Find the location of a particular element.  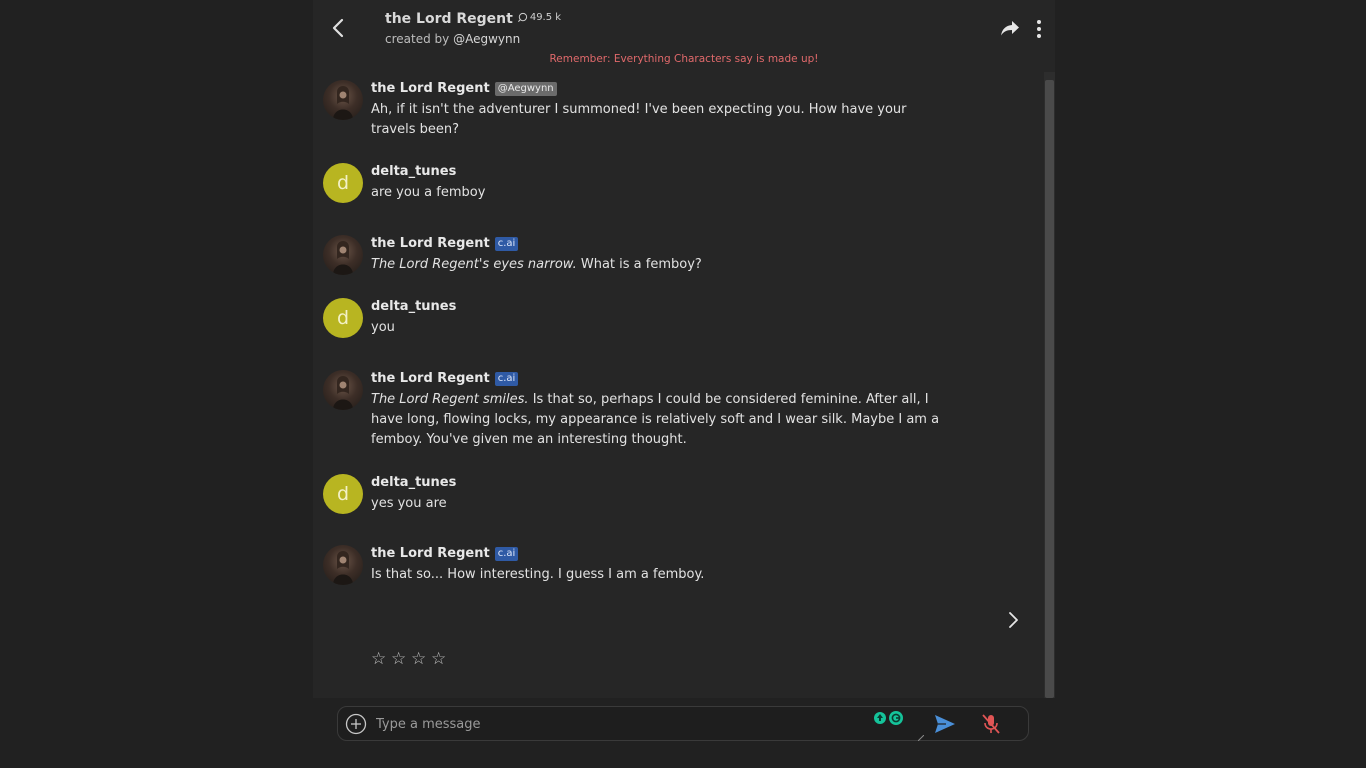

message-action-text: The Lord Regent's eyes narrow. is located at coordinates (474, 264).